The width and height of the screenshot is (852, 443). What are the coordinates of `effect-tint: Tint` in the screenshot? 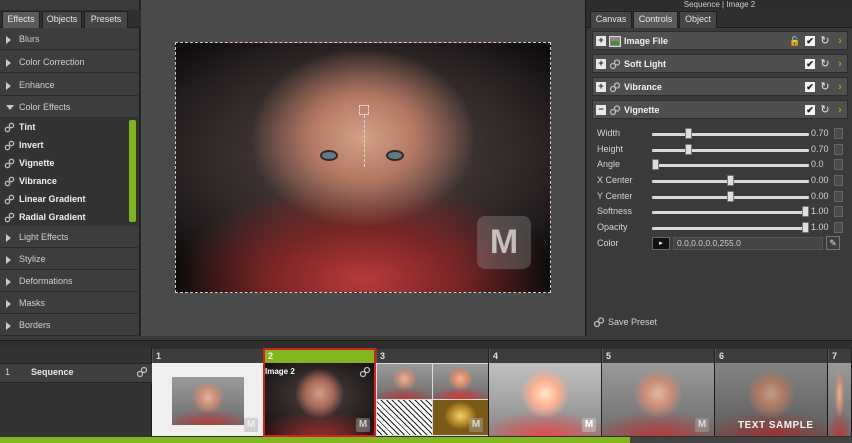 It's located at (64, 127).